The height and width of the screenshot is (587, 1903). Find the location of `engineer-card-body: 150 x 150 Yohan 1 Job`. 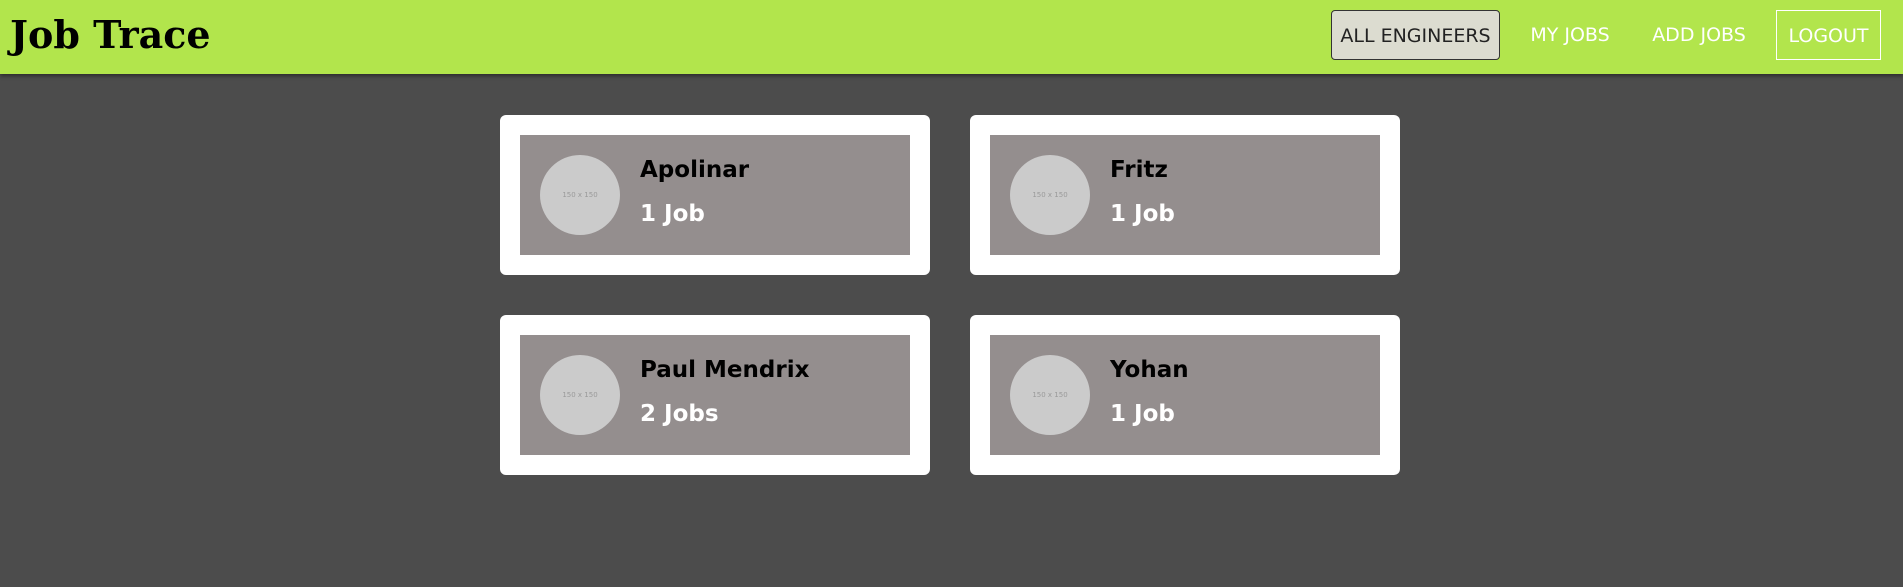

engineer-card-body: 150 x 150 Yohan 1 Job is located at coordinates (1185, 395).